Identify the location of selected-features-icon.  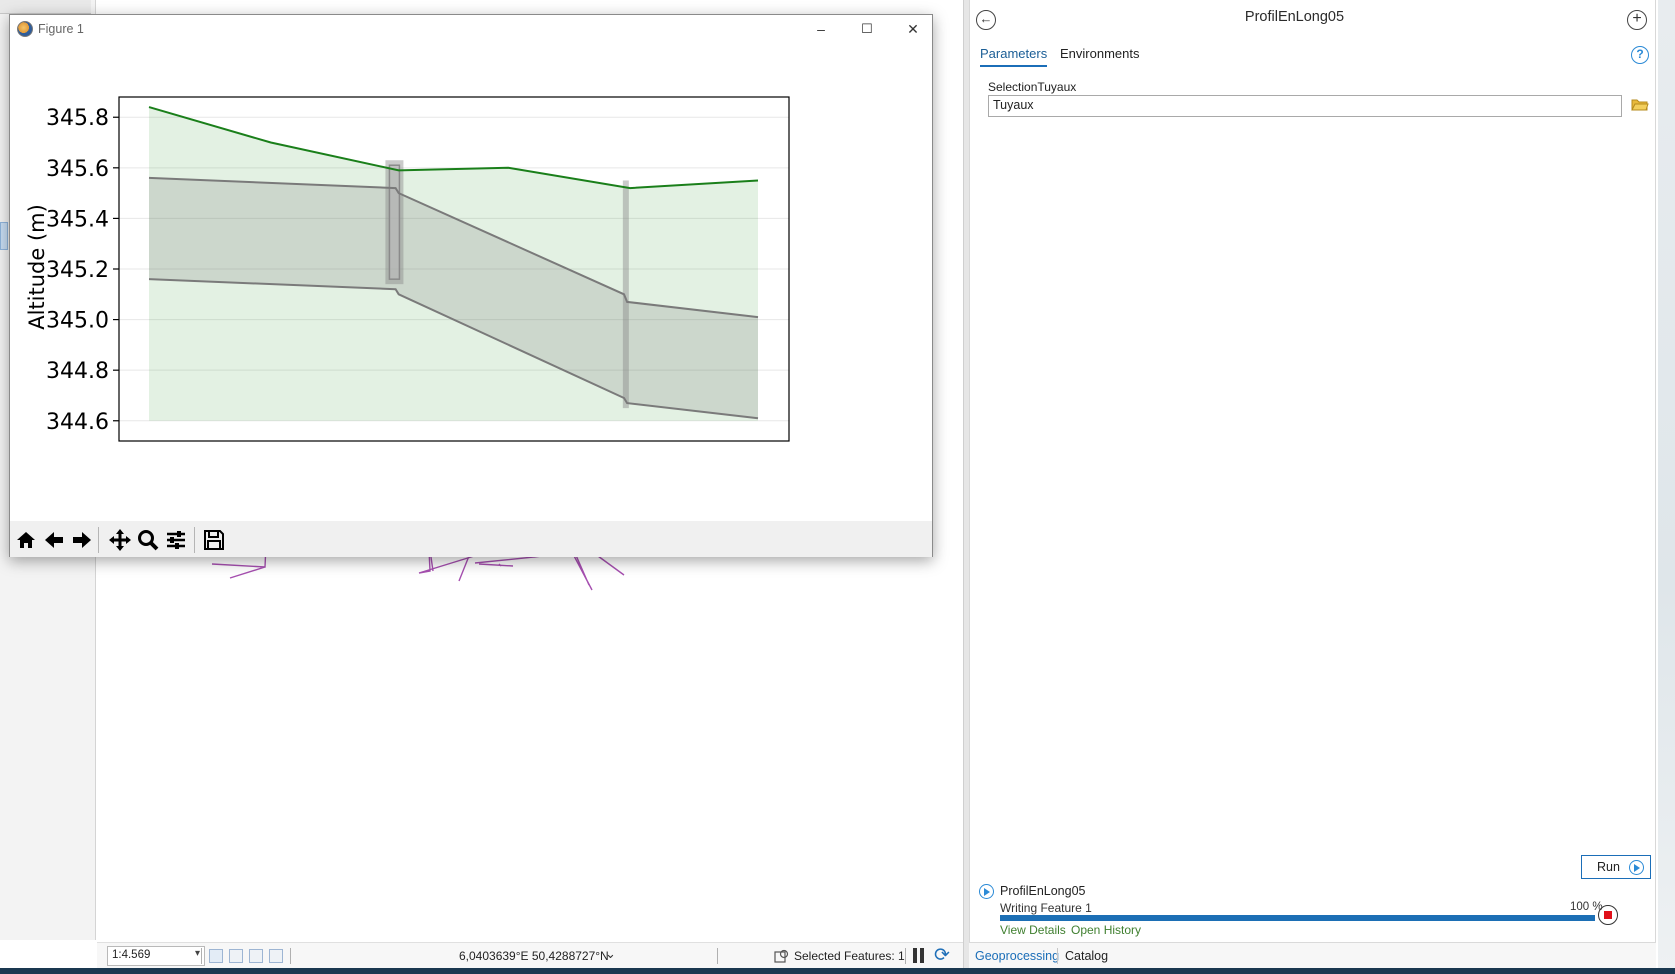
(782, 956).